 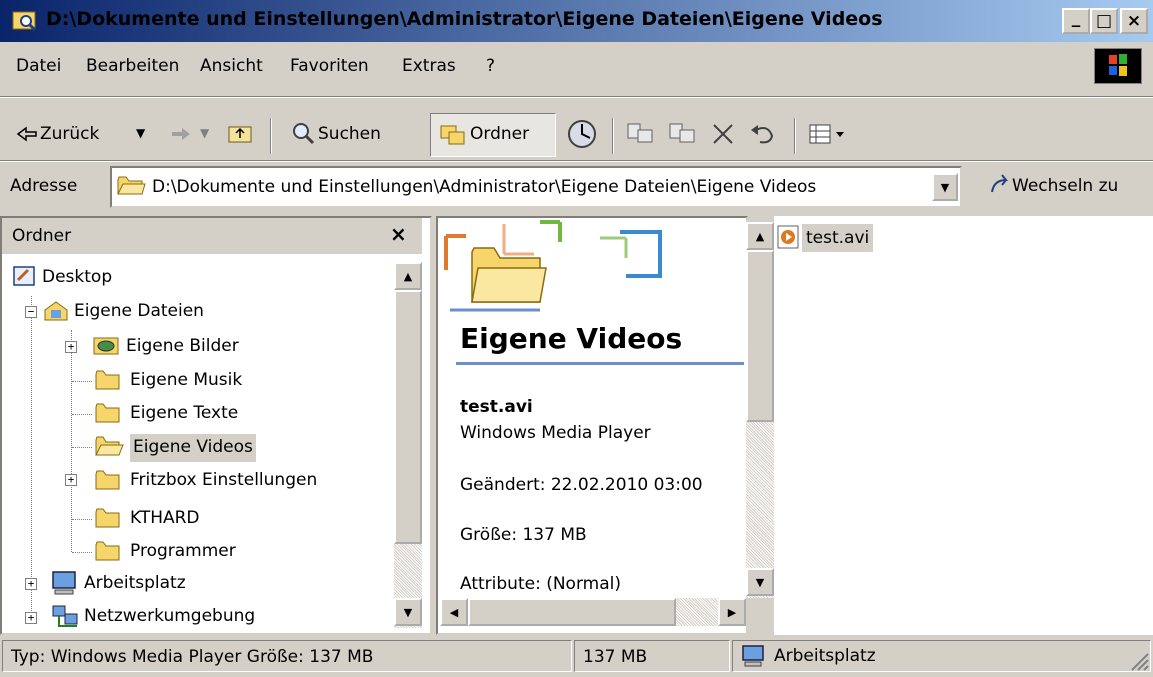 What do you see at coordinates (181, 136) in the screenshot?
I see `forward-icon` at bounding box center [181, 136].